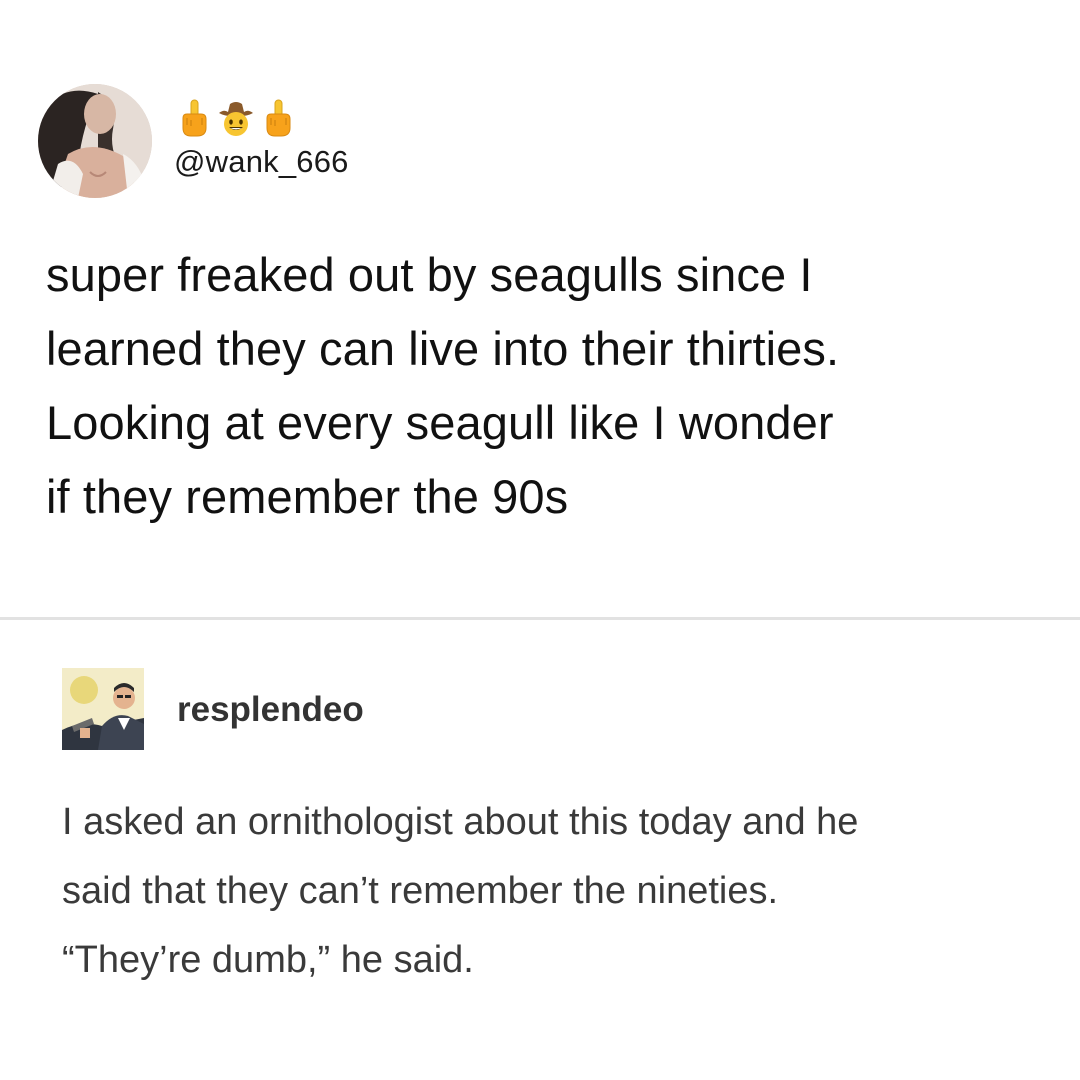 Image resolution: width=1080 pixels, height=1080 pixels. I want to click on reply-username: resplendeo, so click(270, 710).